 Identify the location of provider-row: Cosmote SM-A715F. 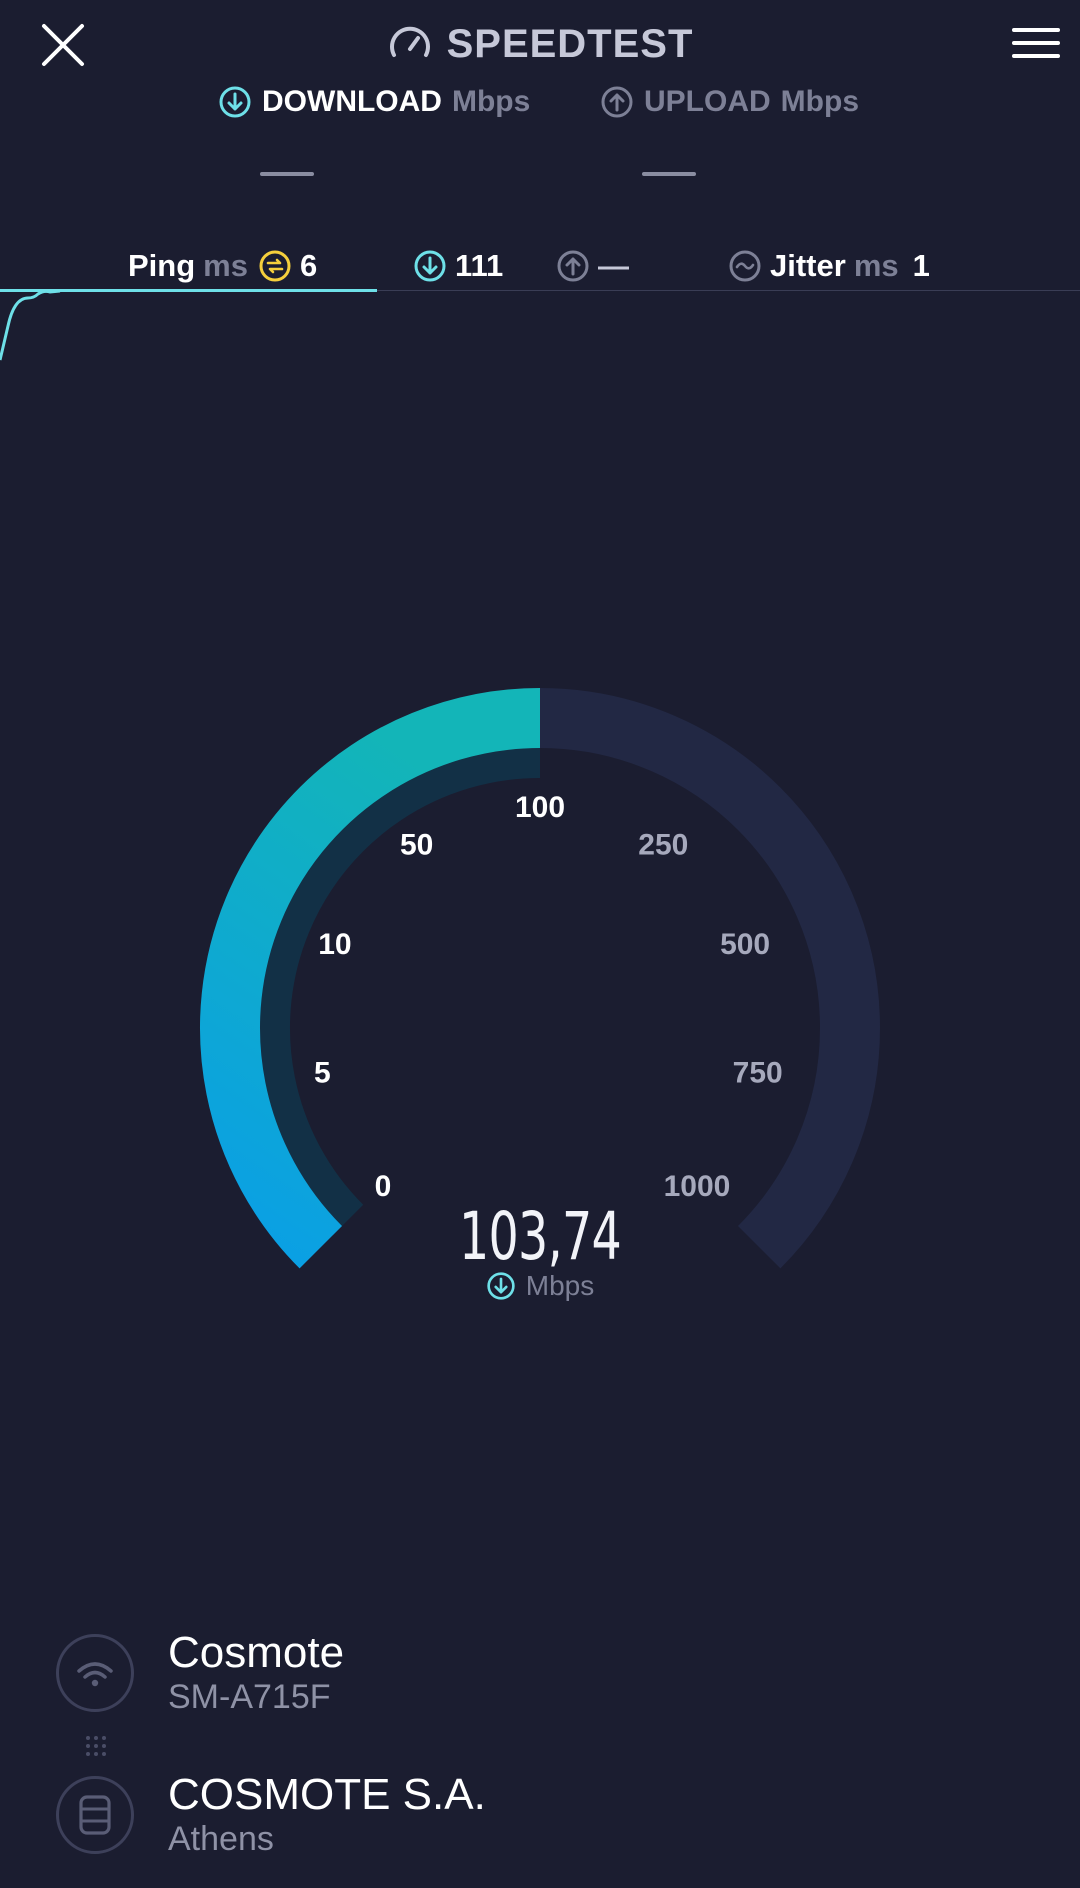
(506, 1672).